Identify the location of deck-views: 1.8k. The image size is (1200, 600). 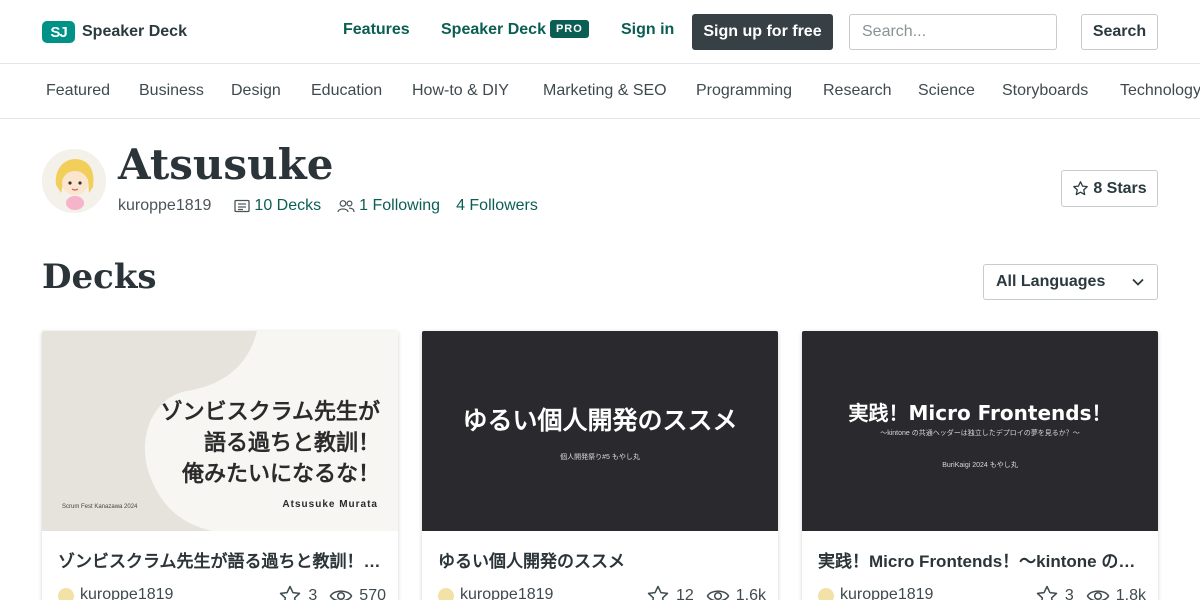
(1116, 593).